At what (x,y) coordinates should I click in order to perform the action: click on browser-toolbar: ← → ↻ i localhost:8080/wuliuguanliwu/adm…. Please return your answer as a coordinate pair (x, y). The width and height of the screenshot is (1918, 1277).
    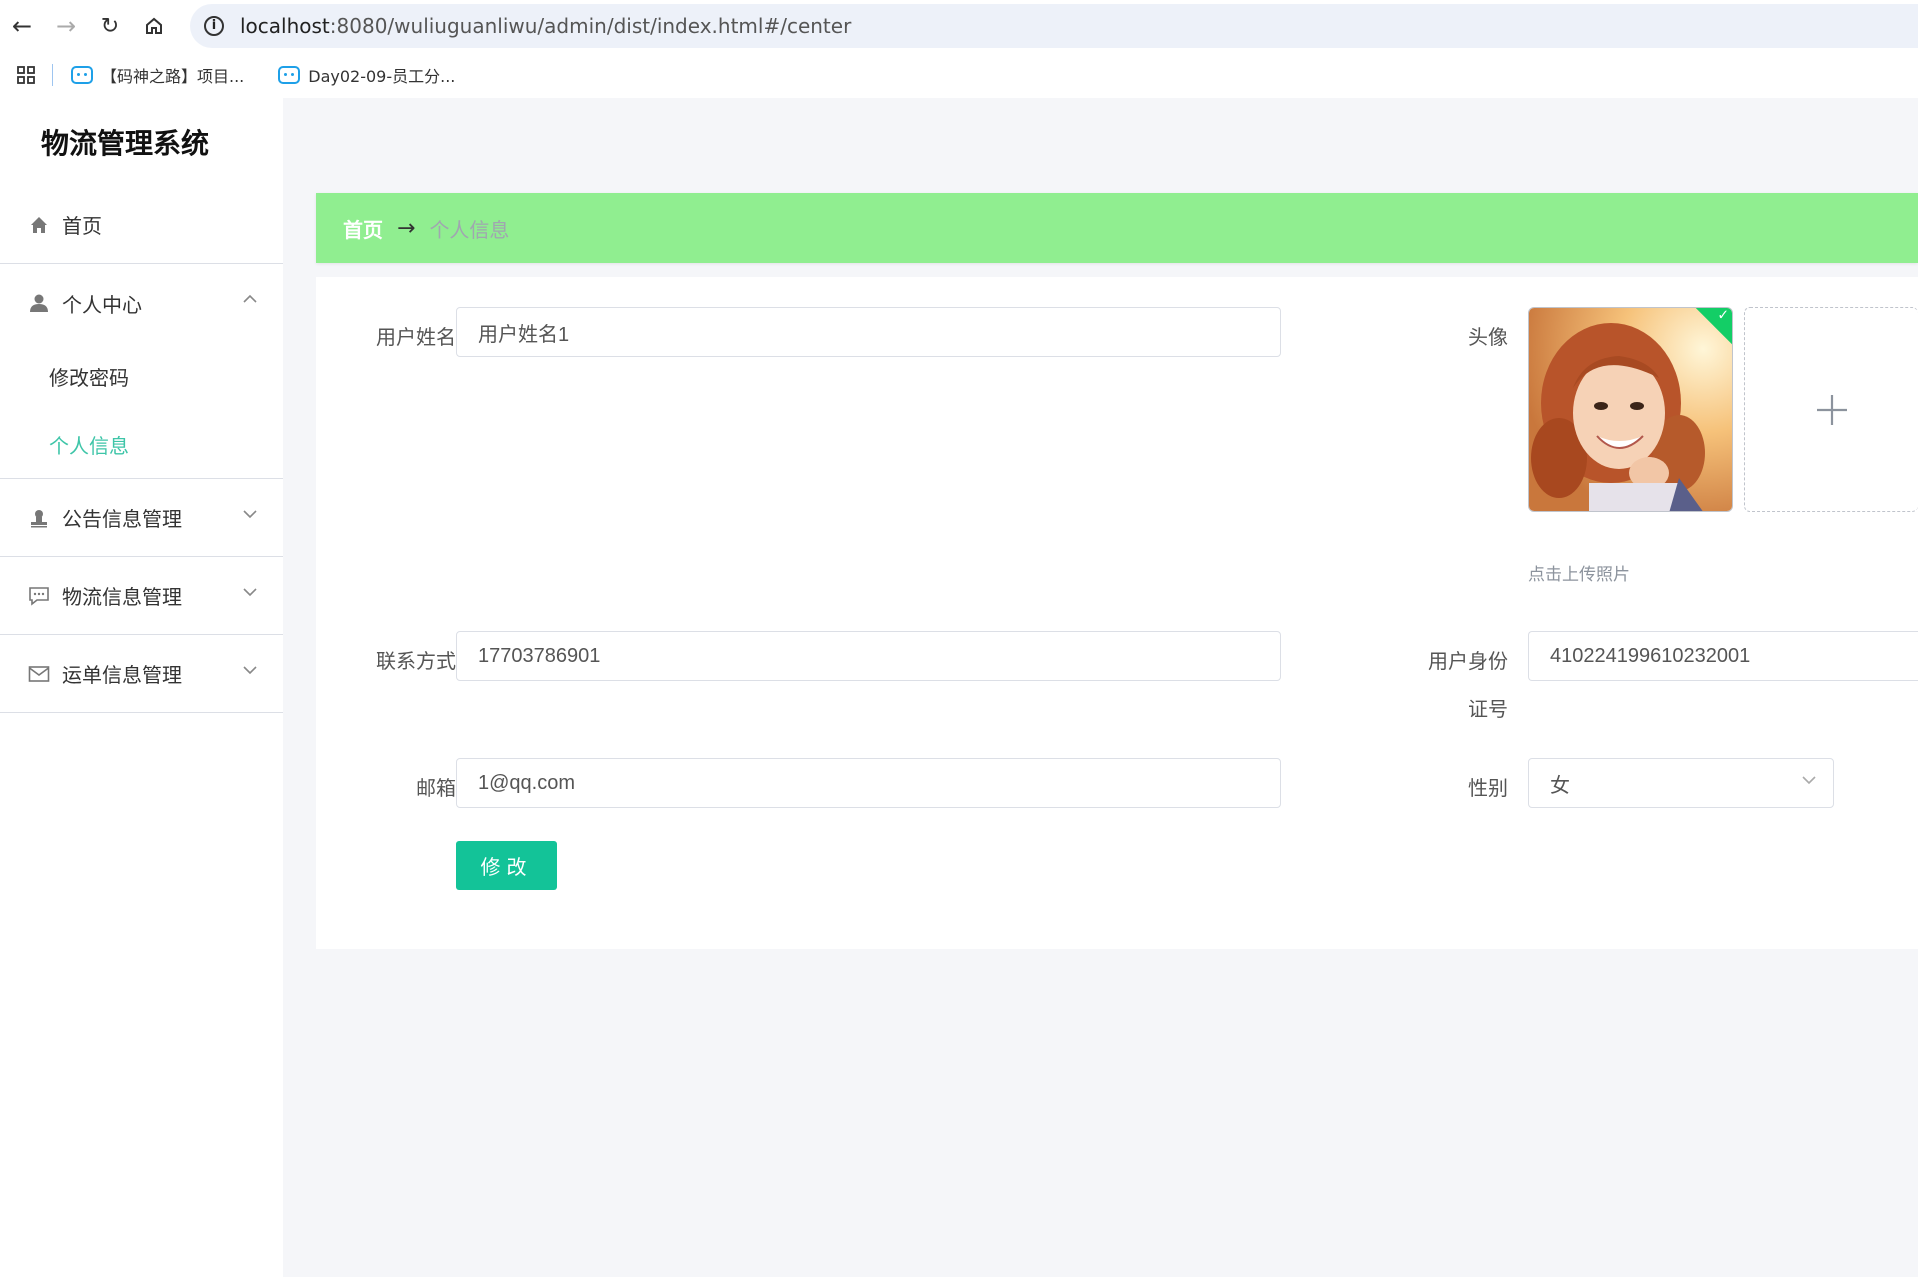
    Looking at the image, I should click on (959, 26).